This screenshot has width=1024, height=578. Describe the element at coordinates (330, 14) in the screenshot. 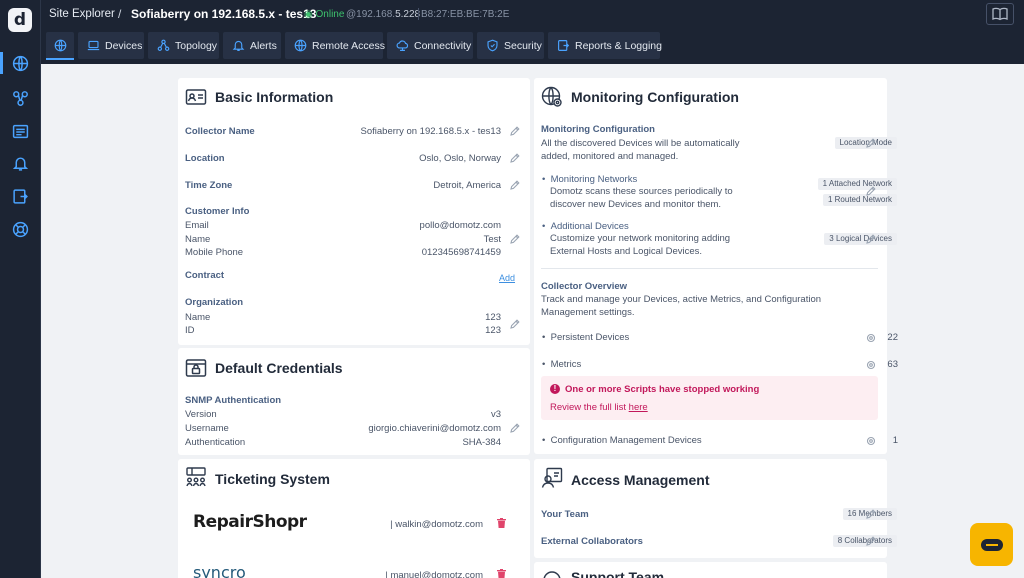

I see `online-status-label: Online` at that location.